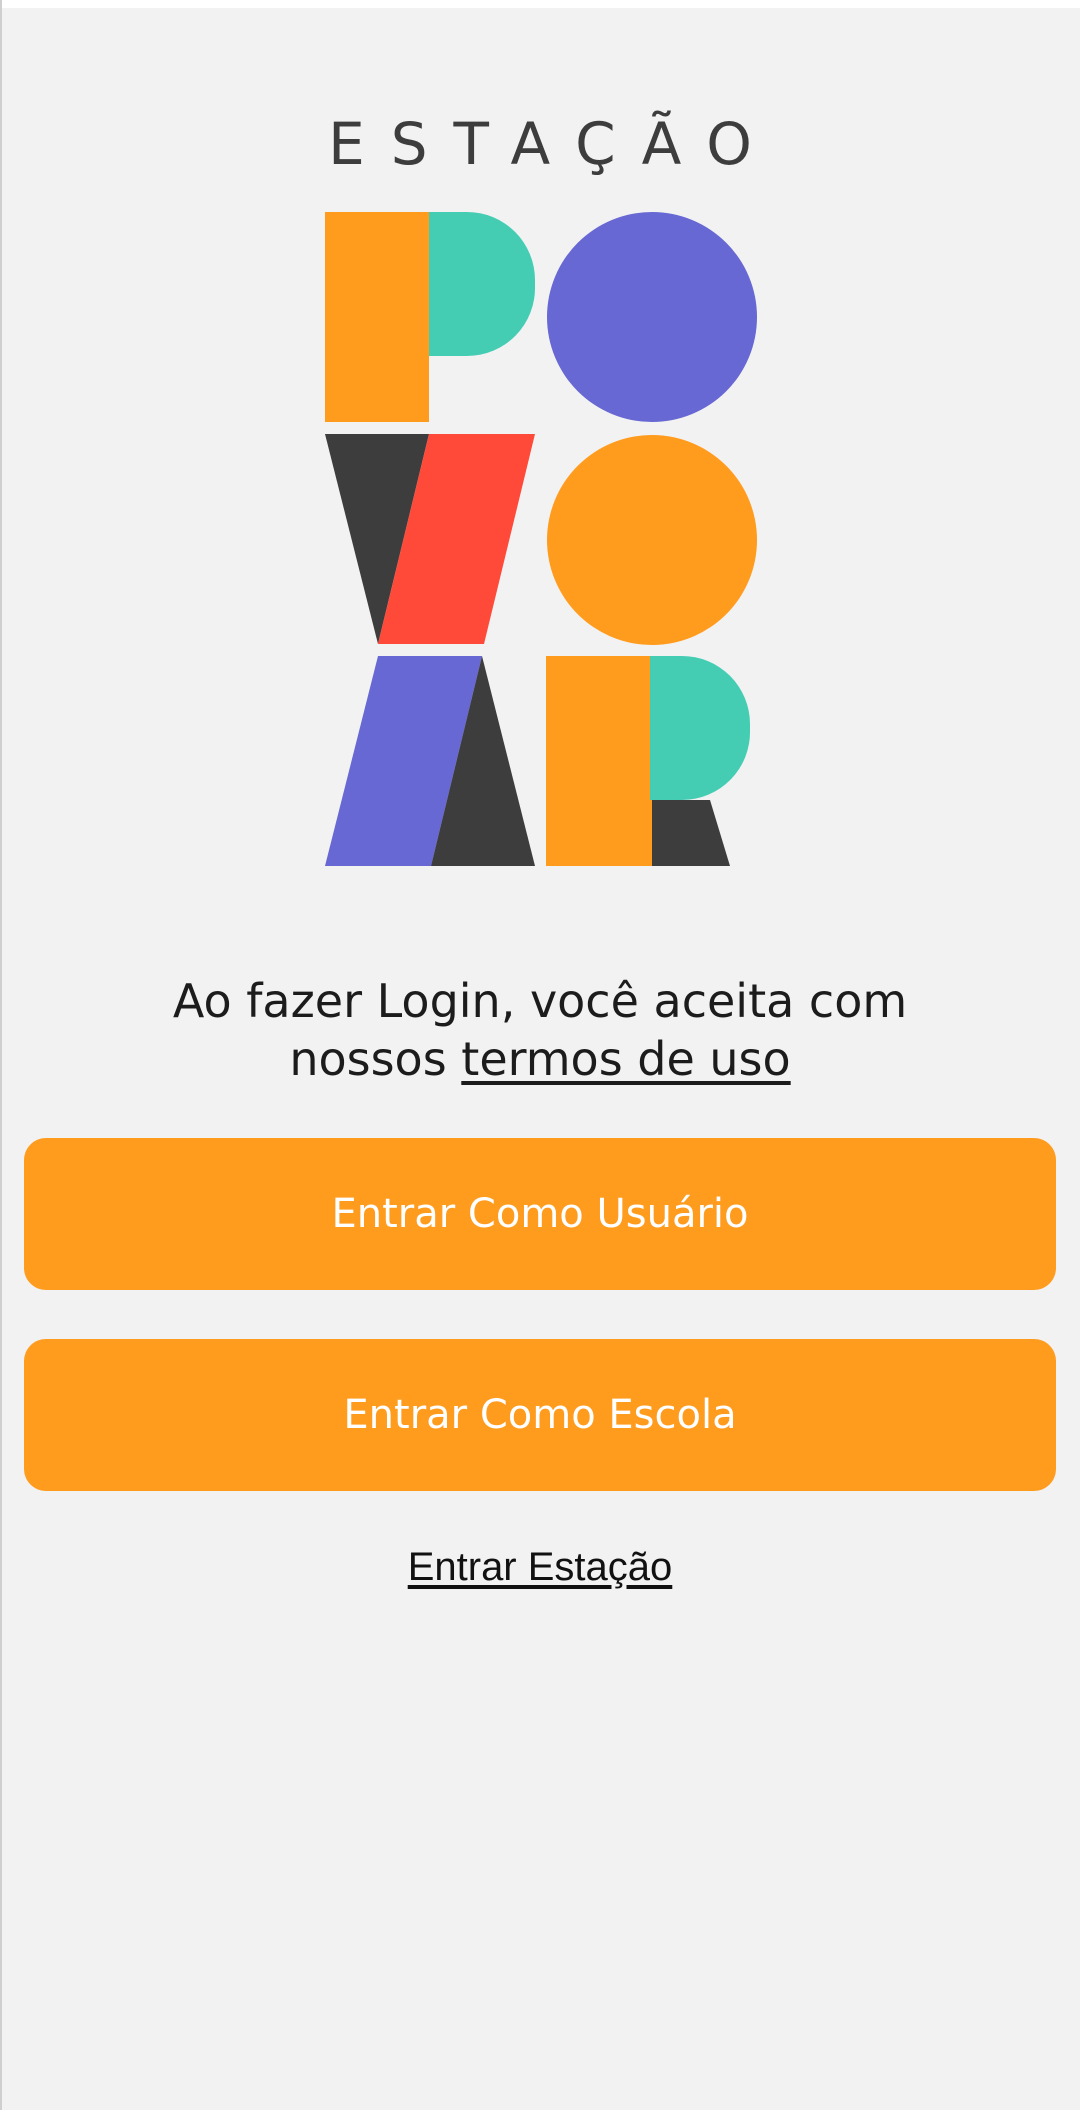  Describe the element at coordinates (375, 1059) in the screenshot. I see `terms-line-2-prefix: nossos` at that location.